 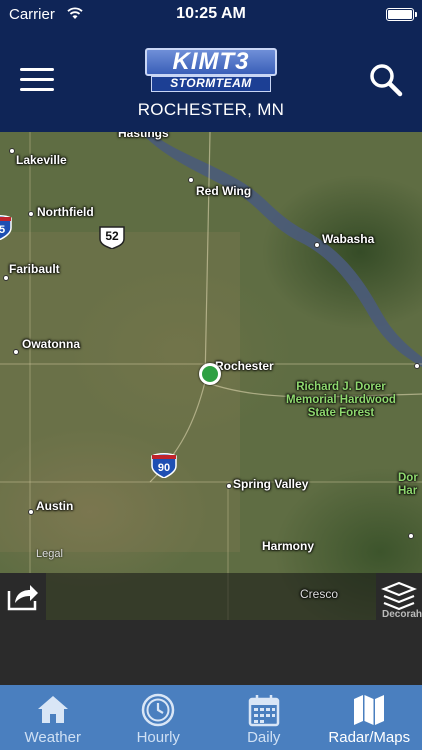 I want to click on search-icon, so click(x=386, y=80).